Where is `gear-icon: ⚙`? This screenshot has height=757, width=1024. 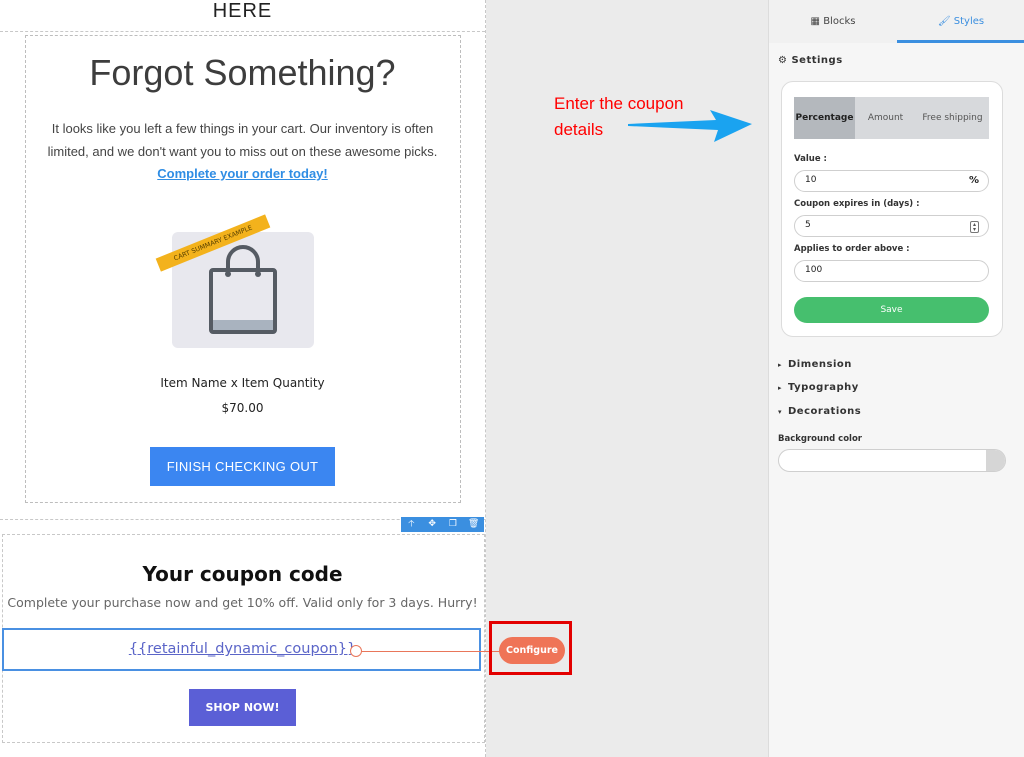 gear-icon: ⚙ is located at coordinates (783, 60).